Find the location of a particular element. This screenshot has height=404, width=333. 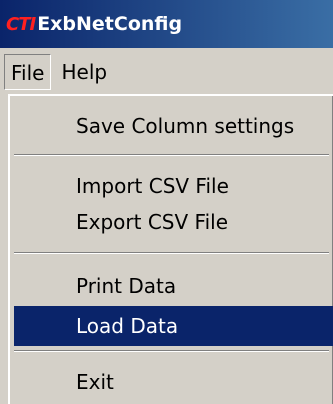

menu-item-save-column-settings: Save Column settings is located at coordinates (173, 126).